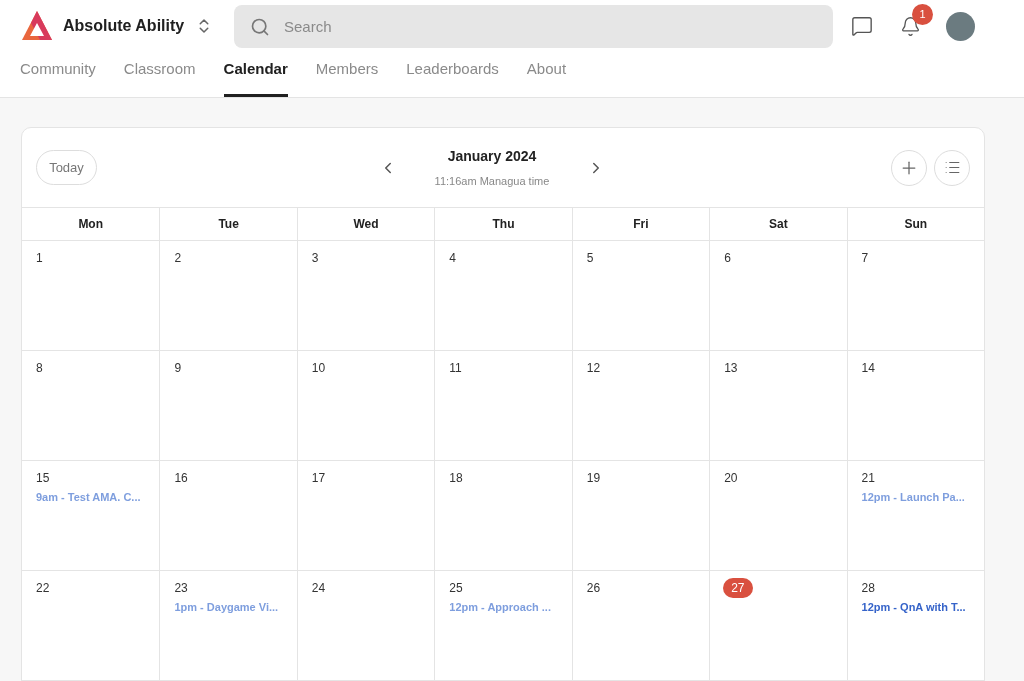  I want to click on notification-count: 1, so click(922, 14).